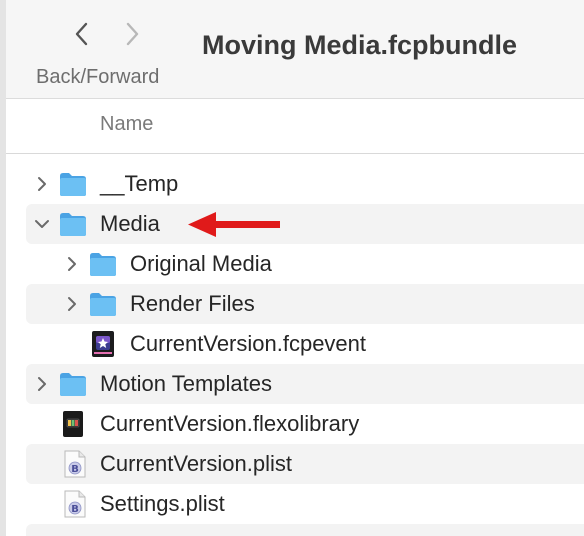 The height and width of the screenshot is (536, 584). I want to click on back-forward-label: Back/Forward, so click(98, 77).